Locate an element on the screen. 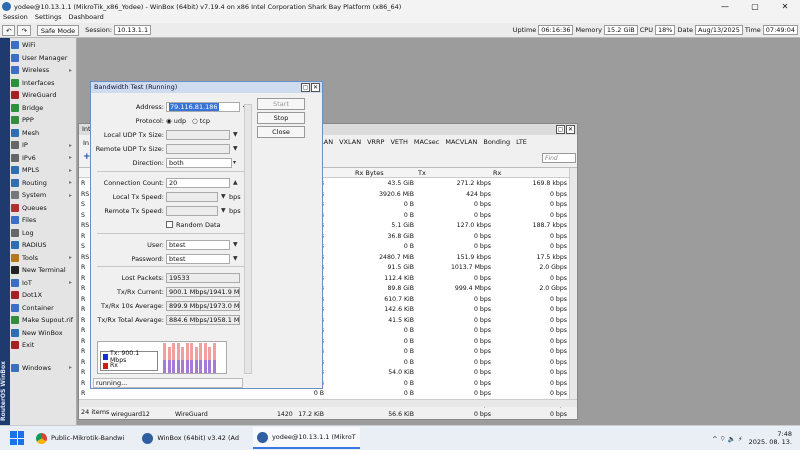 Image resolution: width=800 pixels, height=450 pixels. form-scrollbar is located at coordinates (248, 239).